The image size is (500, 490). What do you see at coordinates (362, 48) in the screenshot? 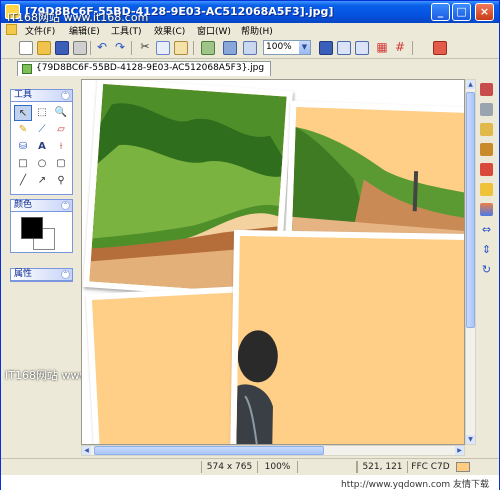
I see `fit-icon` at bounding box center [362, 48].